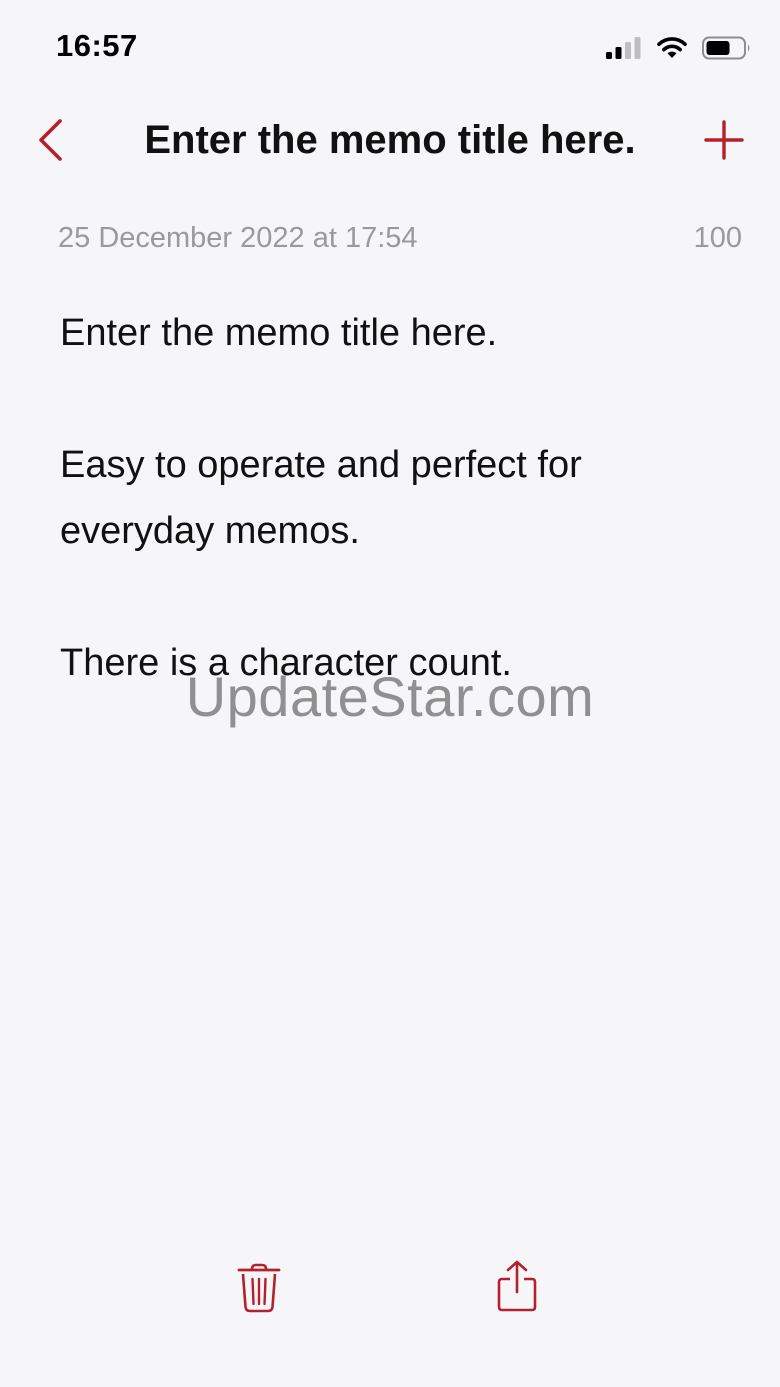 The width and height of the screenshot is (780, 1387). What do you see at coordinates (238, 238) in the screenshot?
I see `memo-date: 25 December 2022 at 17:54` at bounding box center [238, 238].